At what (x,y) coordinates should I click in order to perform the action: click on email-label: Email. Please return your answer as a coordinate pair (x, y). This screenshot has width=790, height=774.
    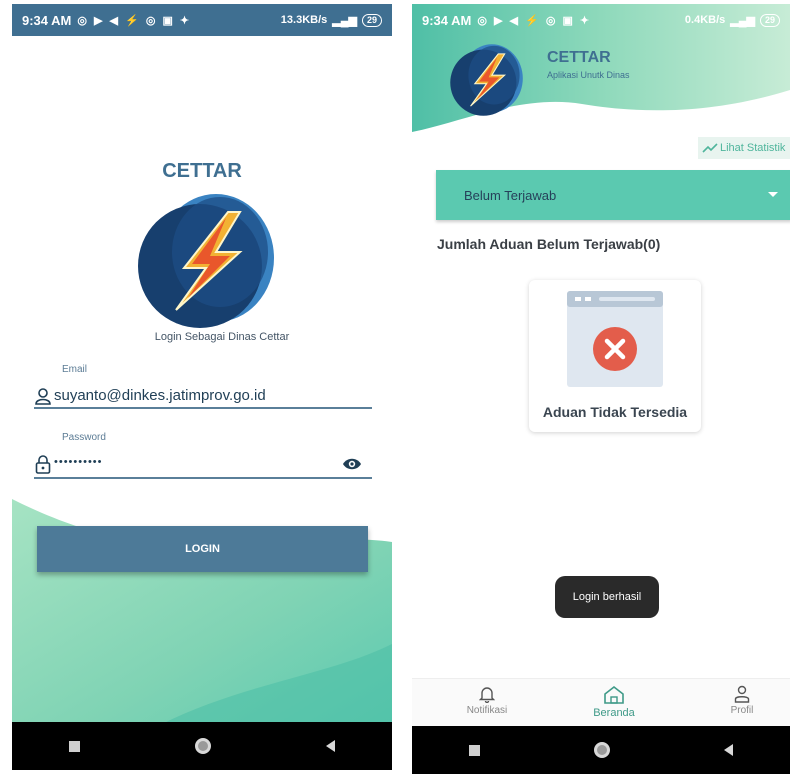
    Looking at the image, I should click on (75, 369).